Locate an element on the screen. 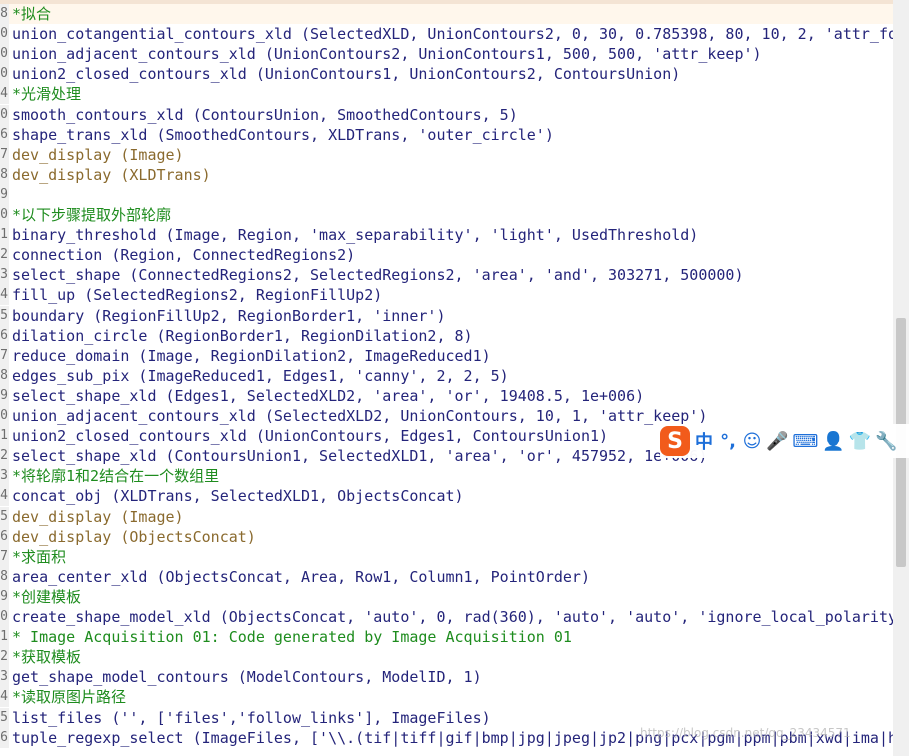 The height and width of the screenshot is (756, 909). sogou-logo-icon: S is located at coordinates (675, 441).